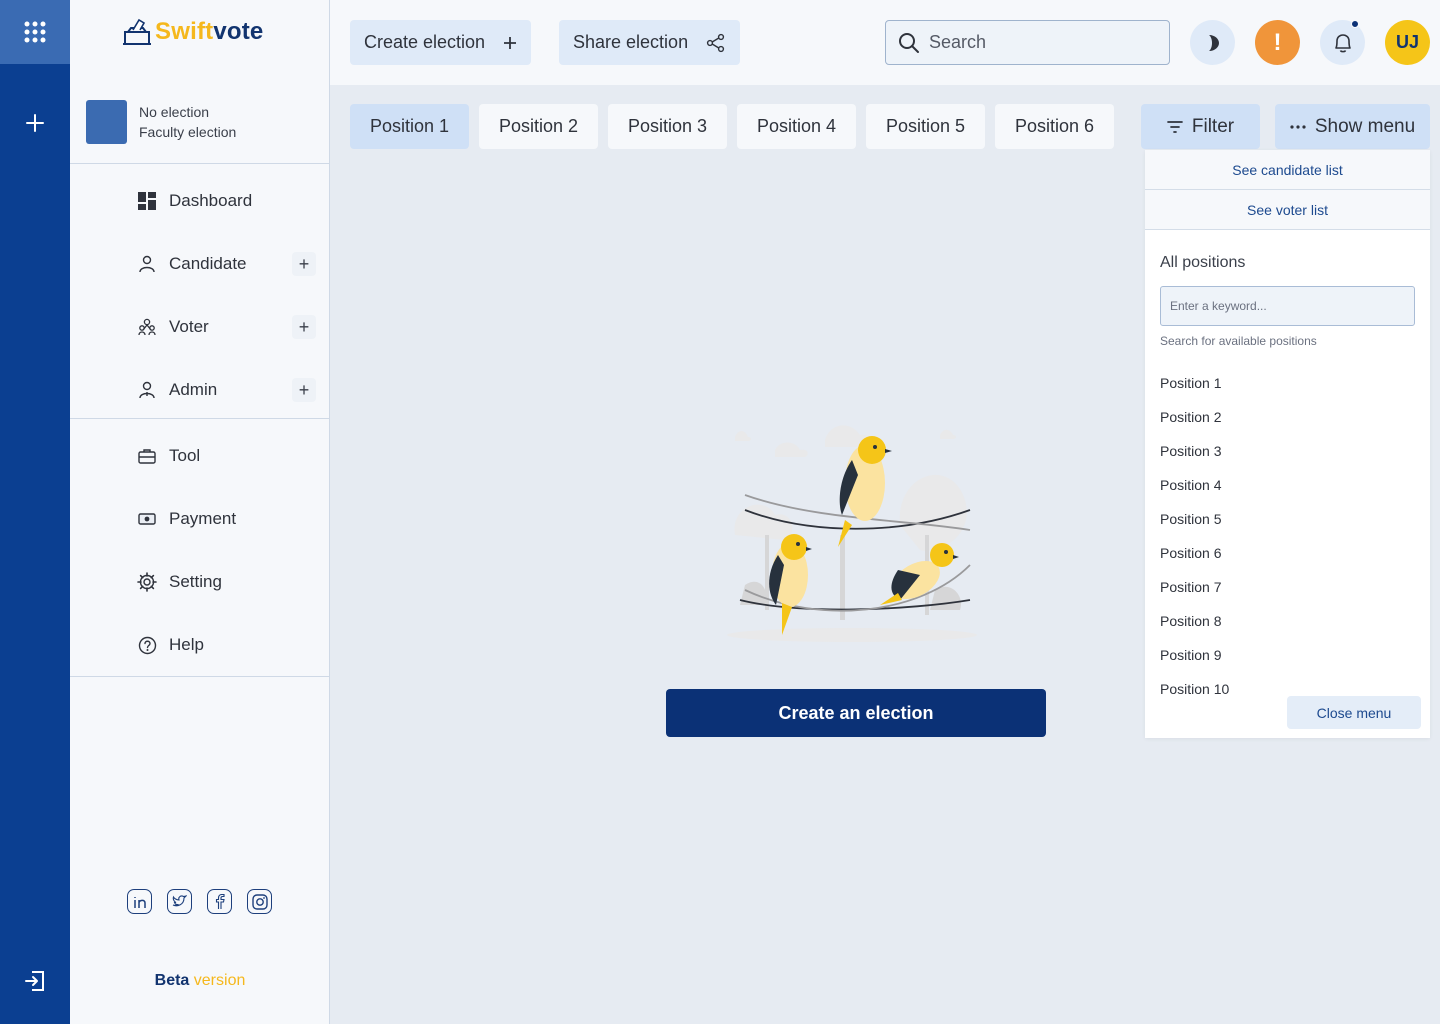  Describe the element at coordinates (174, 112) in the screenshot. I see `election-title: No election` at that location.